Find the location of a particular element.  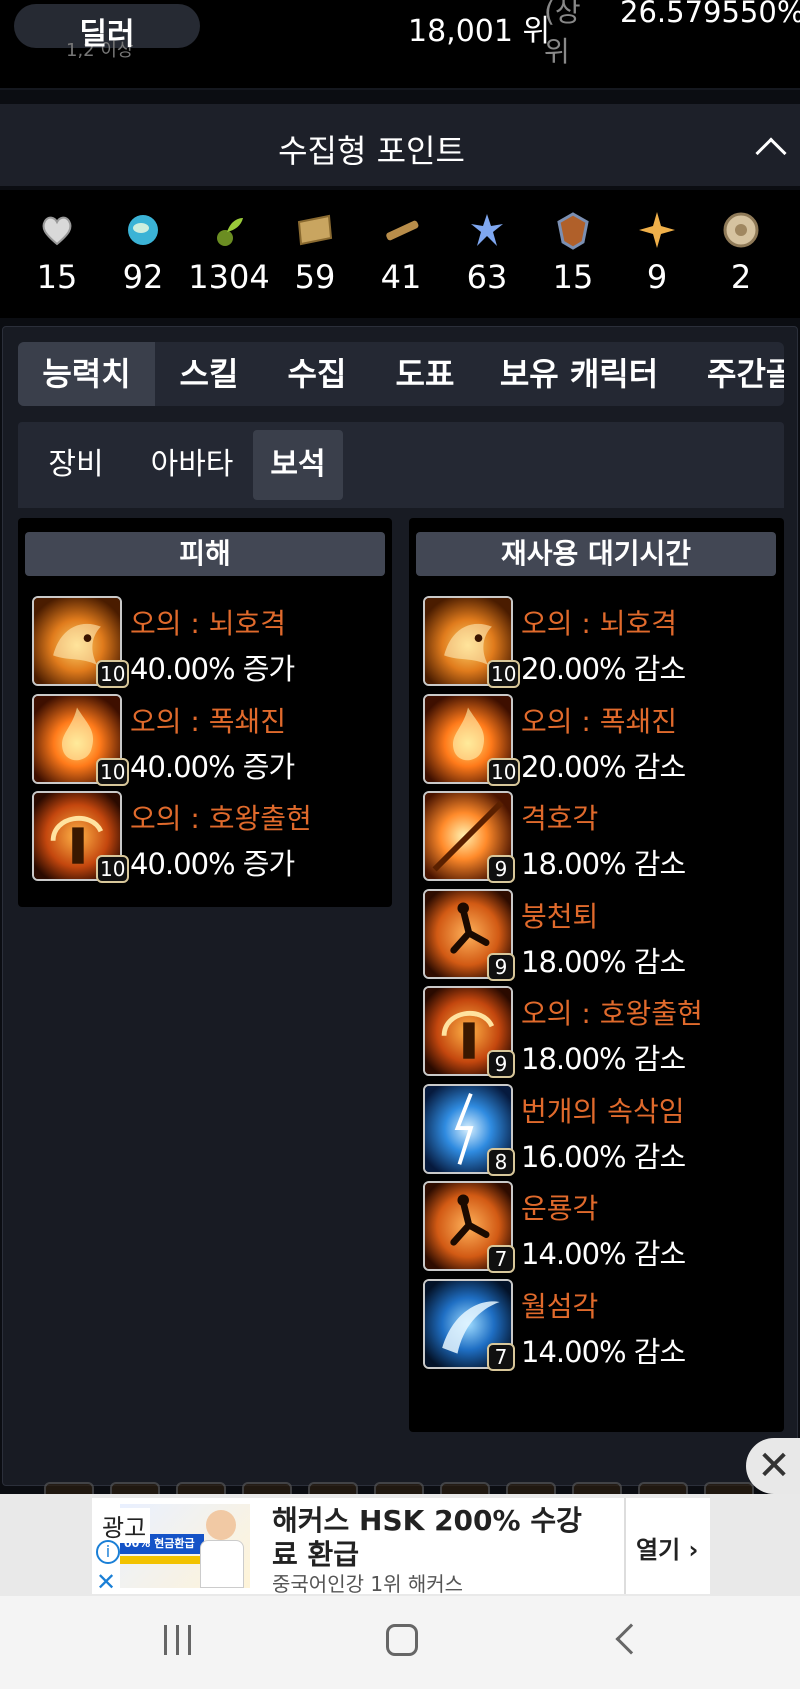

main-tabs: 능력치 스킬 수집 도표 보유 캐릭터 주간골 is located at coordinates (401, 374).